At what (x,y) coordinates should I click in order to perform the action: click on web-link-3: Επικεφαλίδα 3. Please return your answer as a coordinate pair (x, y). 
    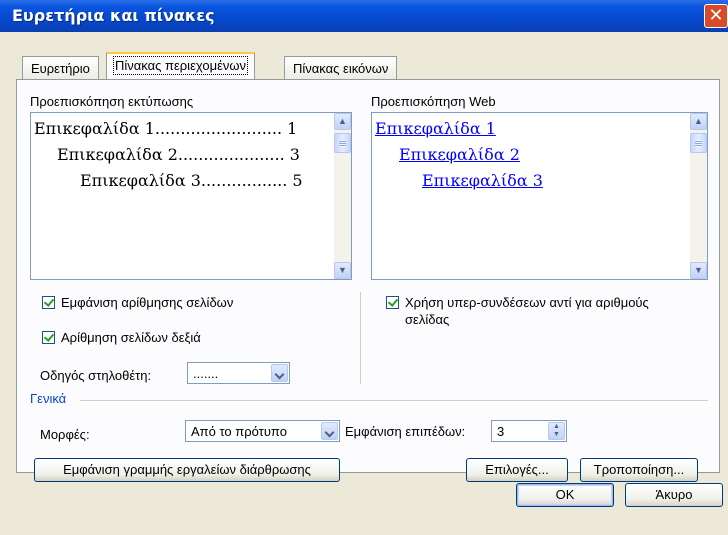
    Looking at the image, I should click on (482, 180).